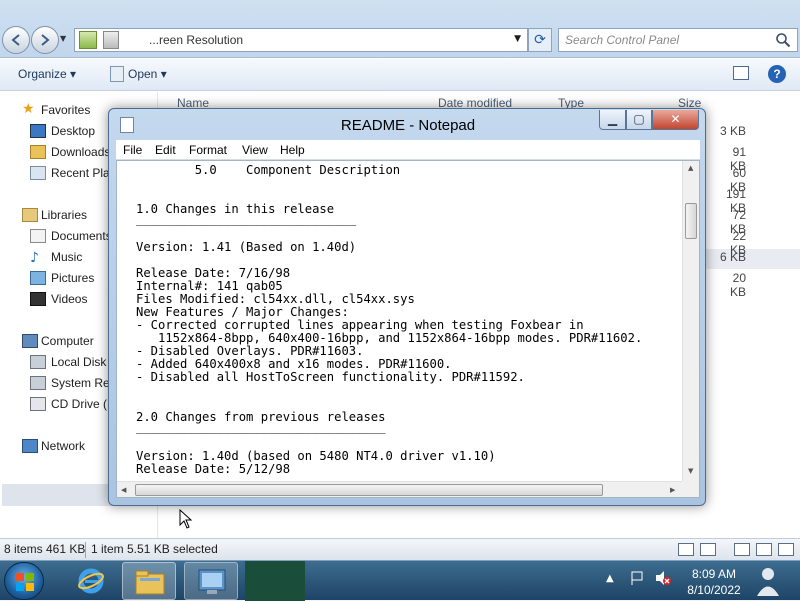 The height and width of the screenshot is (601, 800). What do you see at coordinates (80, 152) in the screenshot?
I see `nav-downloads: Downloads` at bounding box center [80, 152].